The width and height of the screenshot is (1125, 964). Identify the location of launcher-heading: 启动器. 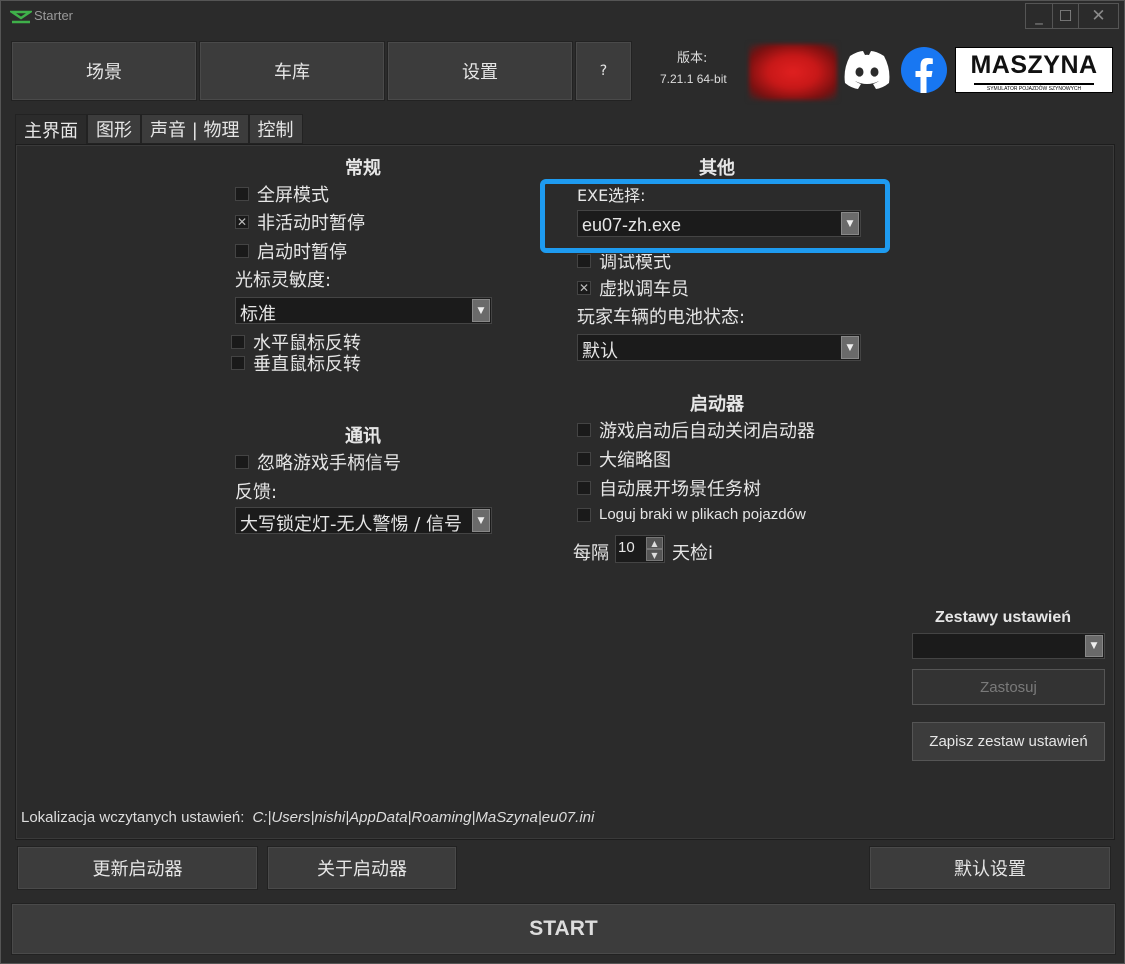
(717, 404).